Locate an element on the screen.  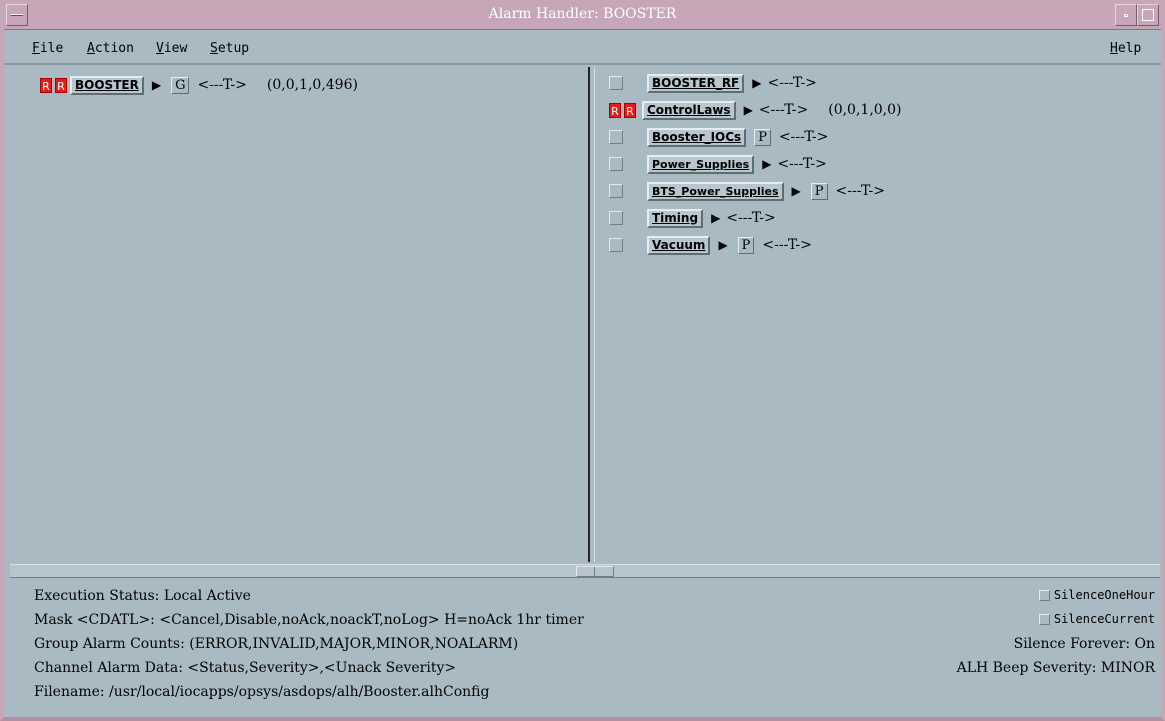
menu-file: File is located at coordinates (47, 48).